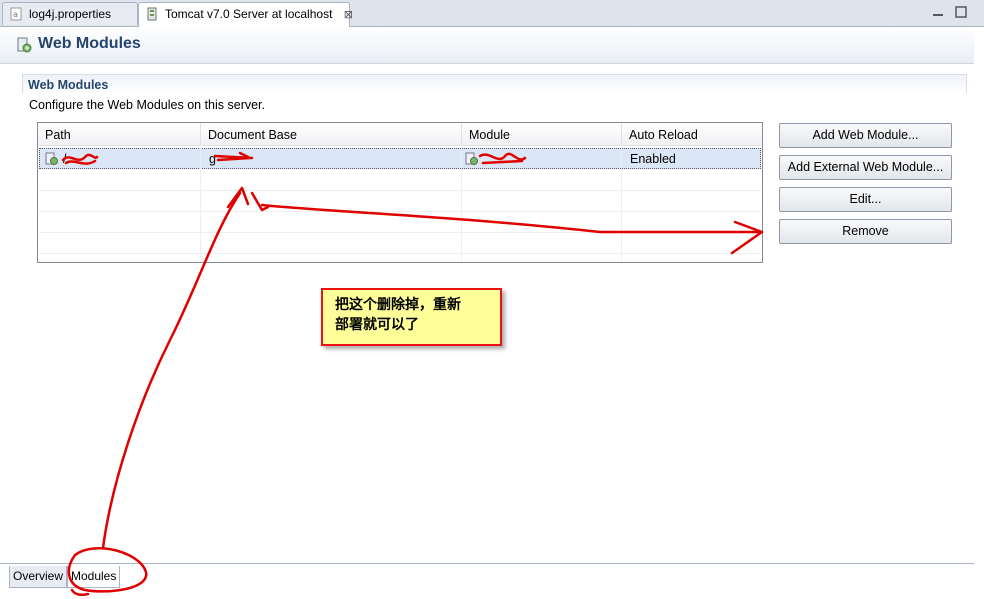 The height and width of the screenshot is (599, 984). Describe the element at coordinates (653, 159) in the screenshot. I see `cell-auto-reload: Enabled` at that location.